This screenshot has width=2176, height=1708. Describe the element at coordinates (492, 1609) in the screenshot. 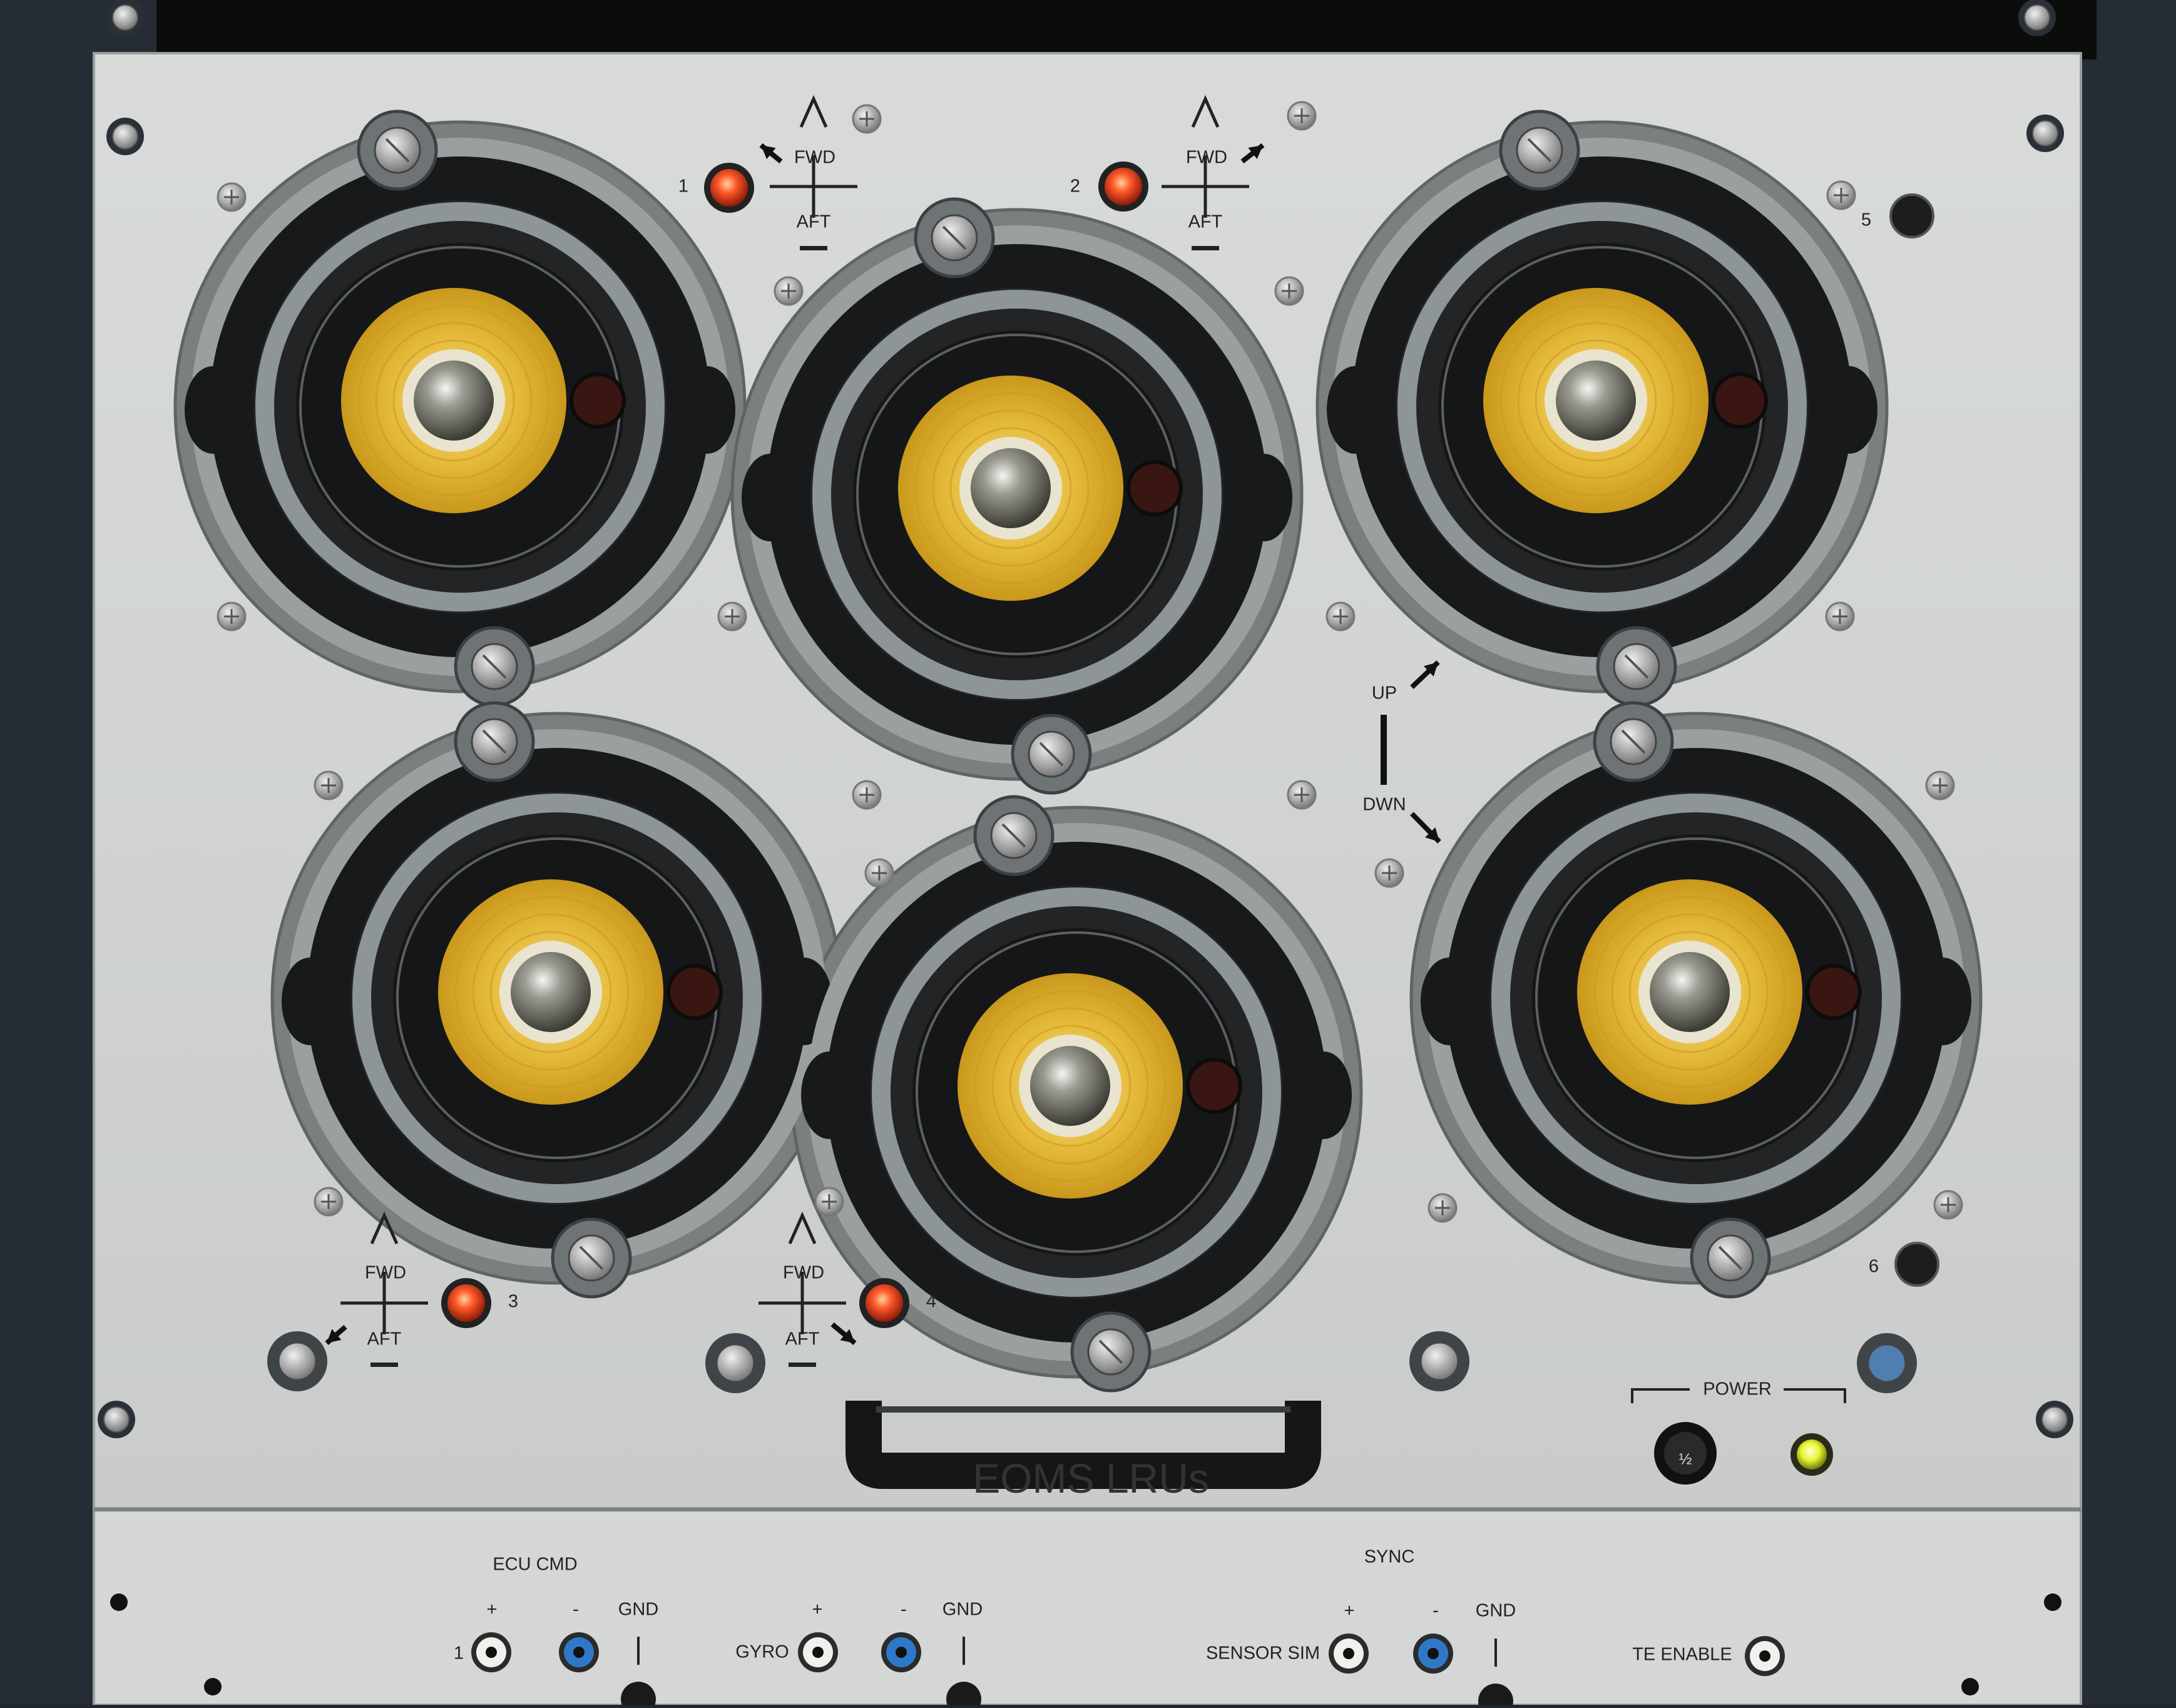

I see `ecu-plus-label: +` at that location.